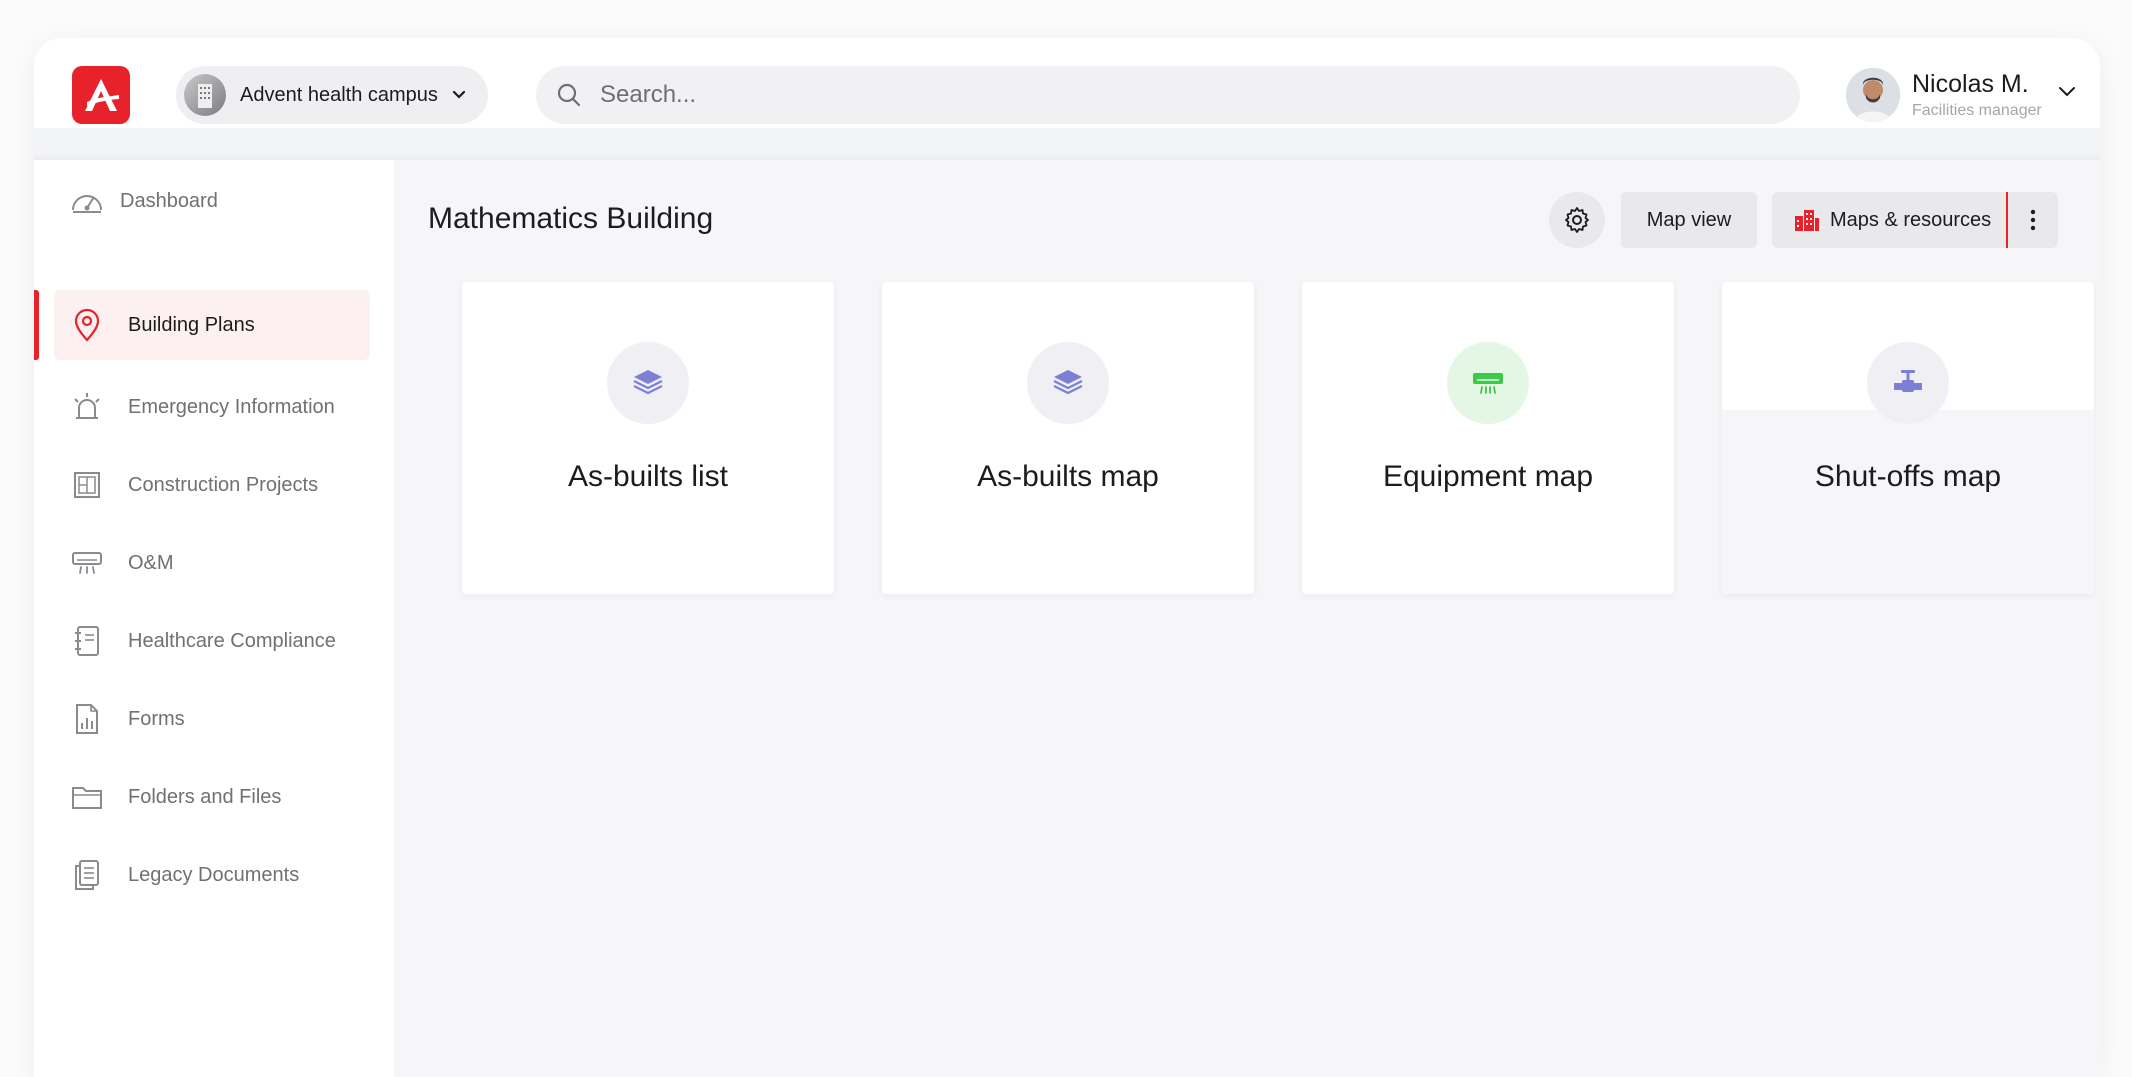 Image resolution: width=2132 pixels, height=1077 pixels. I want to click on sidebar-item-label: Dashboard, so click(169, 200).